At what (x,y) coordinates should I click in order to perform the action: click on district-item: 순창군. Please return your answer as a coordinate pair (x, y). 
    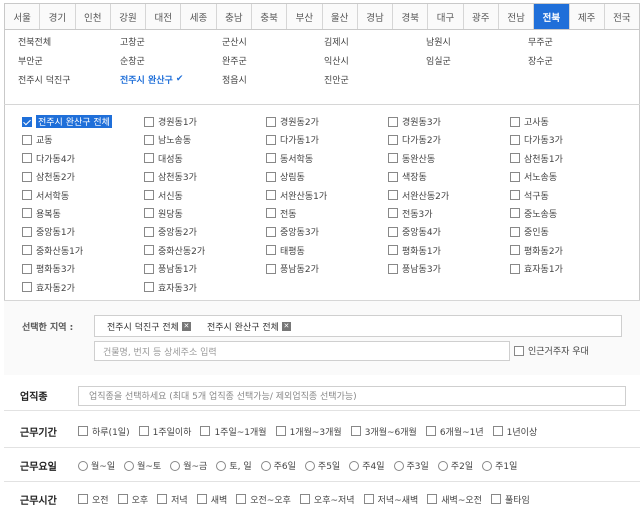
    Looking at the image, I should click on (171, 60).